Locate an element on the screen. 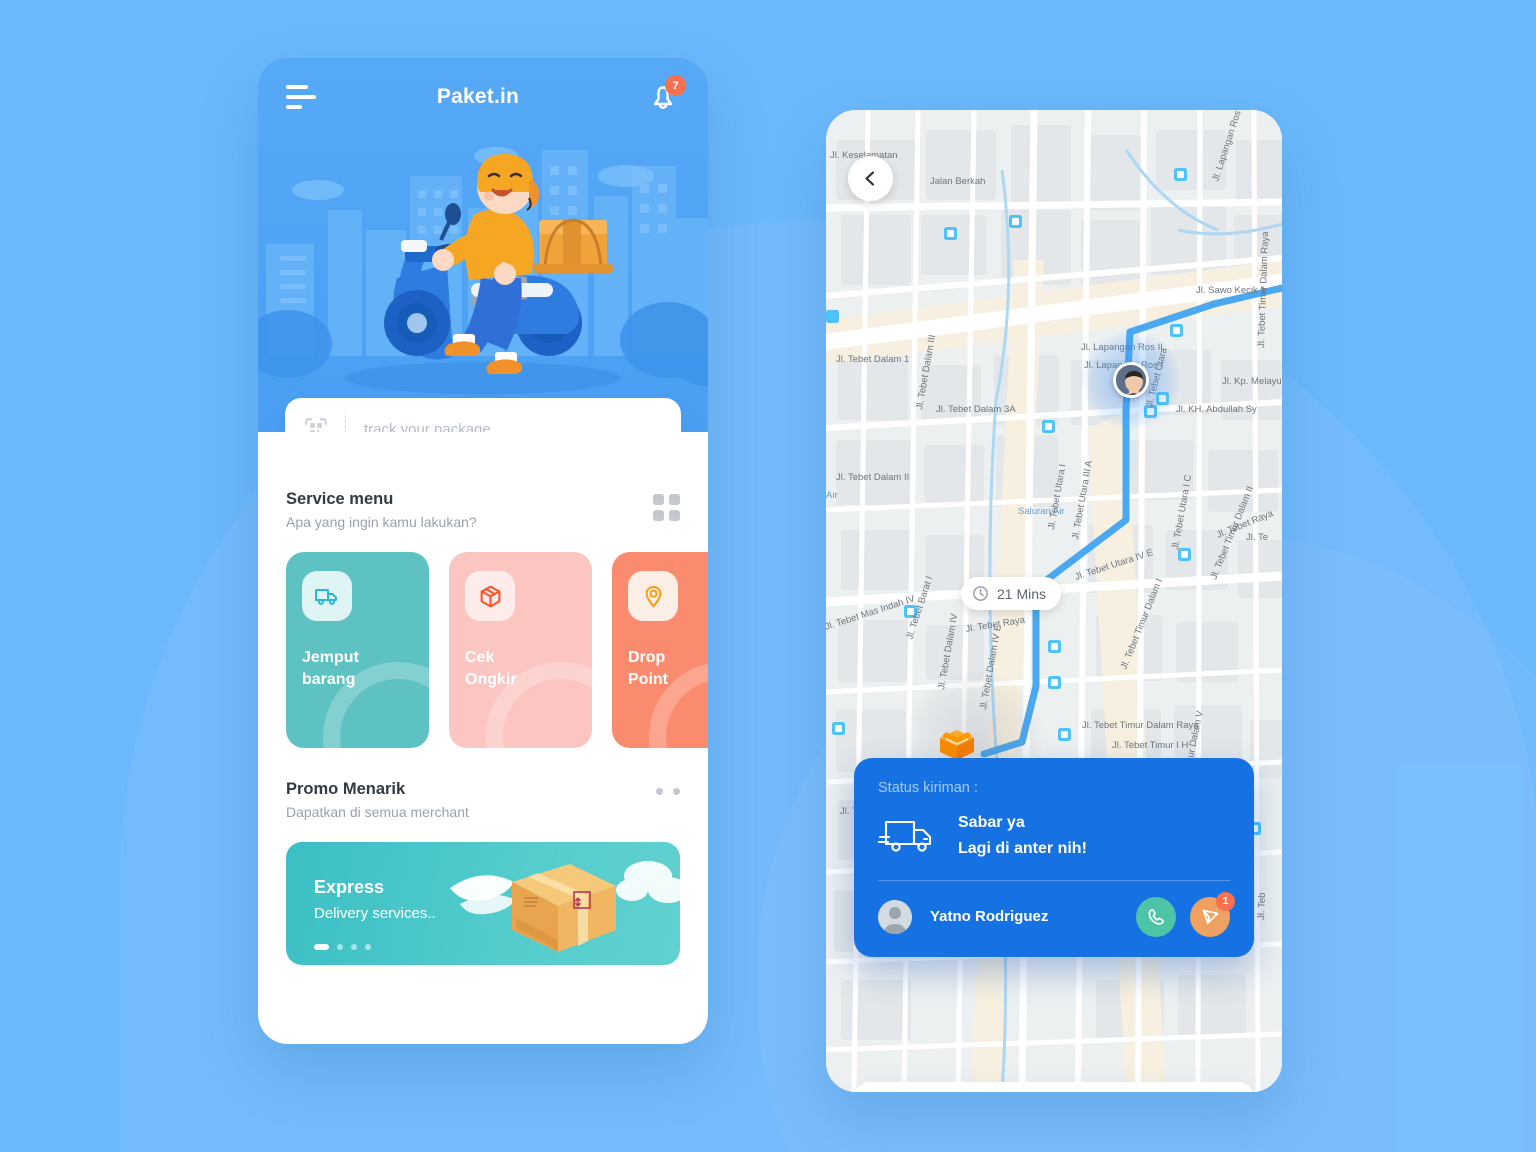  map-pin-icon is located at coordinates (653, 596).